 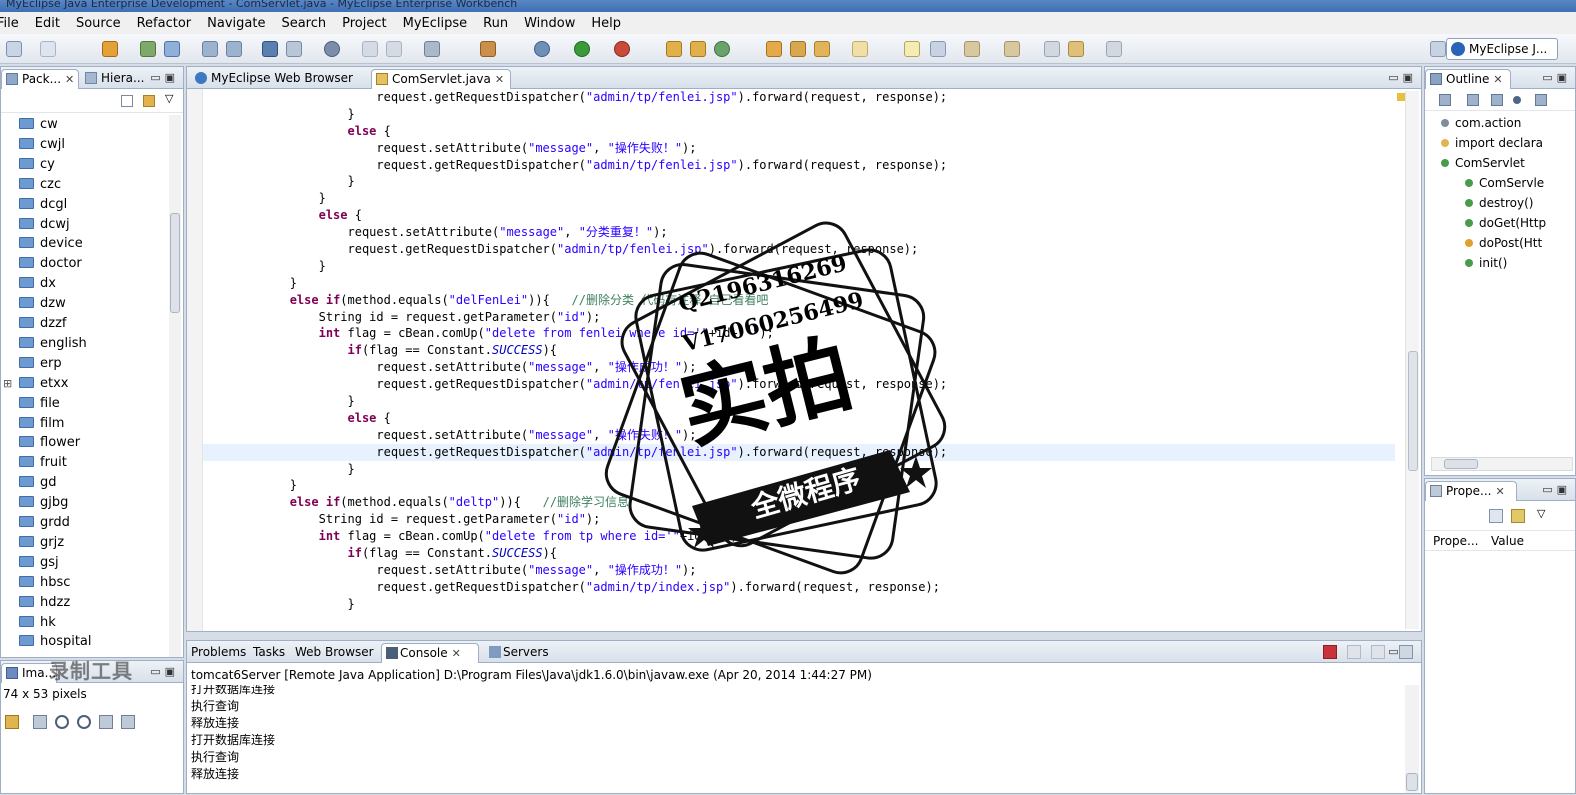 What do you see at coordinates (38, 483) in the screenshot?
I see `tree-folder-item: gd` at bounding box center [38, 483].